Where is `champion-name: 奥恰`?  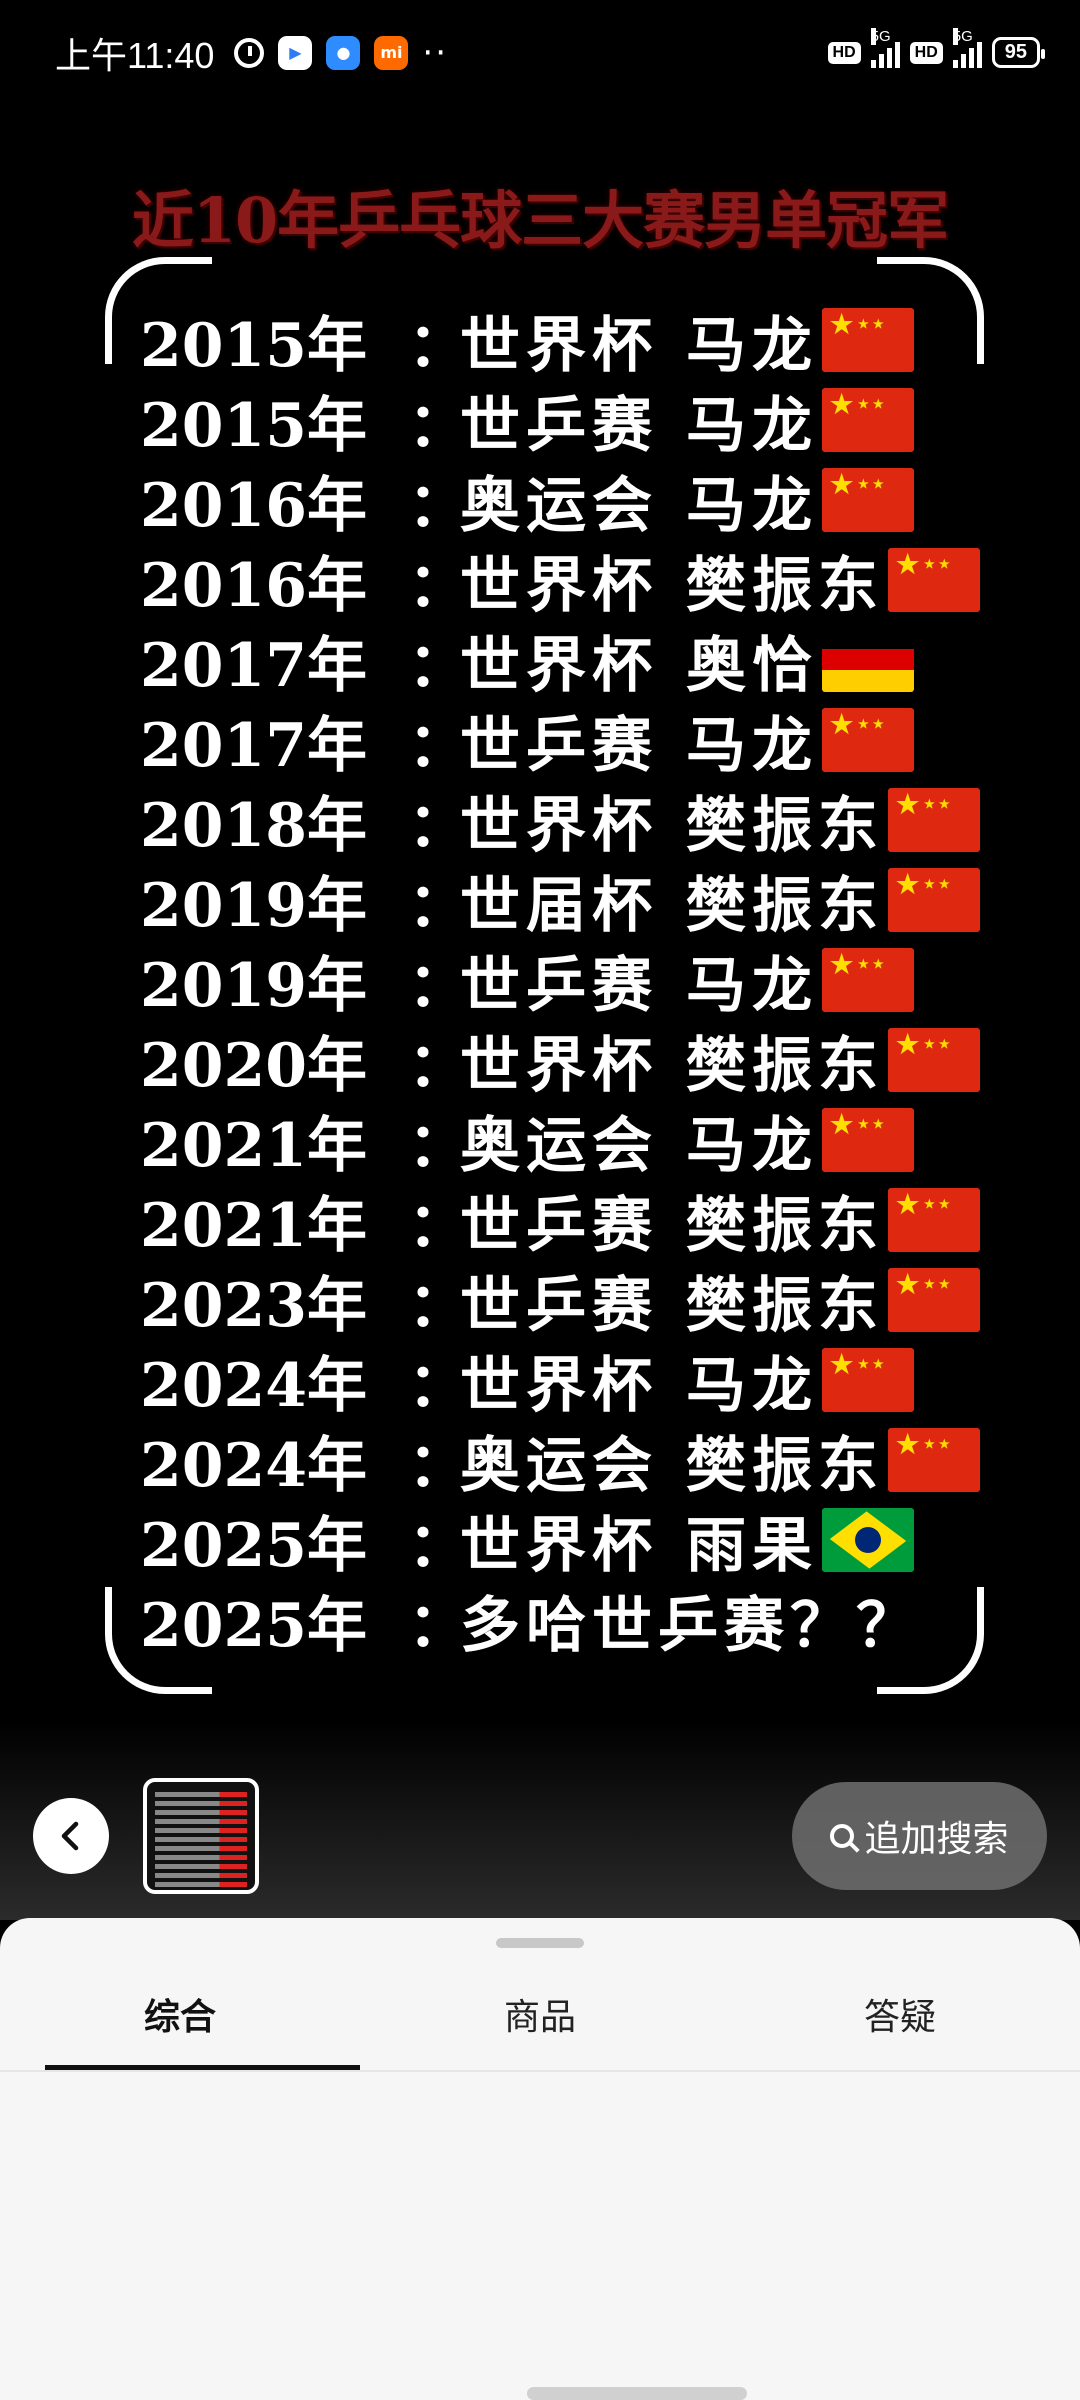
champion-name: 奥恰 is located at coordinates (752, 665).